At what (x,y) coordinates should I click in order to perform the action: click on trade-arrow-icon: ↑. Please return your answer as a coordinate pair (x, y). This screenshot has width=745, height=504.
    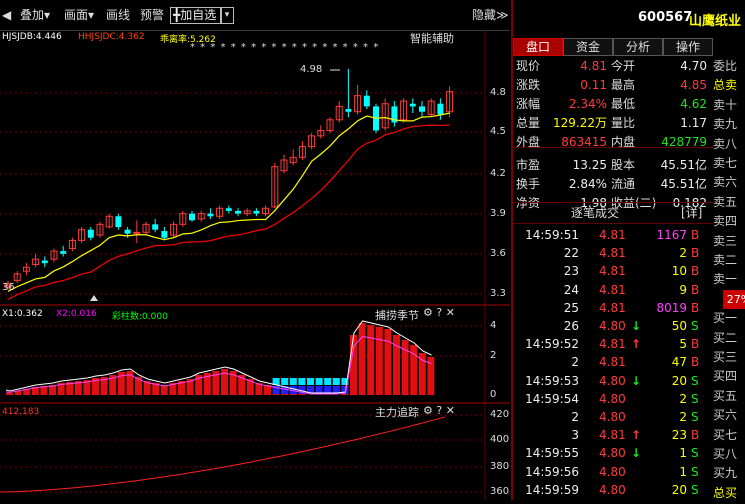
    Looking at the image, I should click on (636, 435).